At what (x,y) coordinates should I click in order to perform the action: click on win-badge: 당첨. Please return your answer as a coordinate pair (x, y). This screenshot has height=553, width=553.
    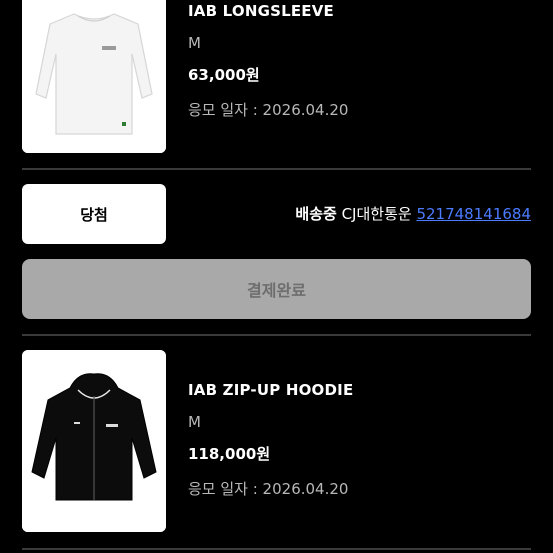
    Looking at the image, I should click on (94, 214).